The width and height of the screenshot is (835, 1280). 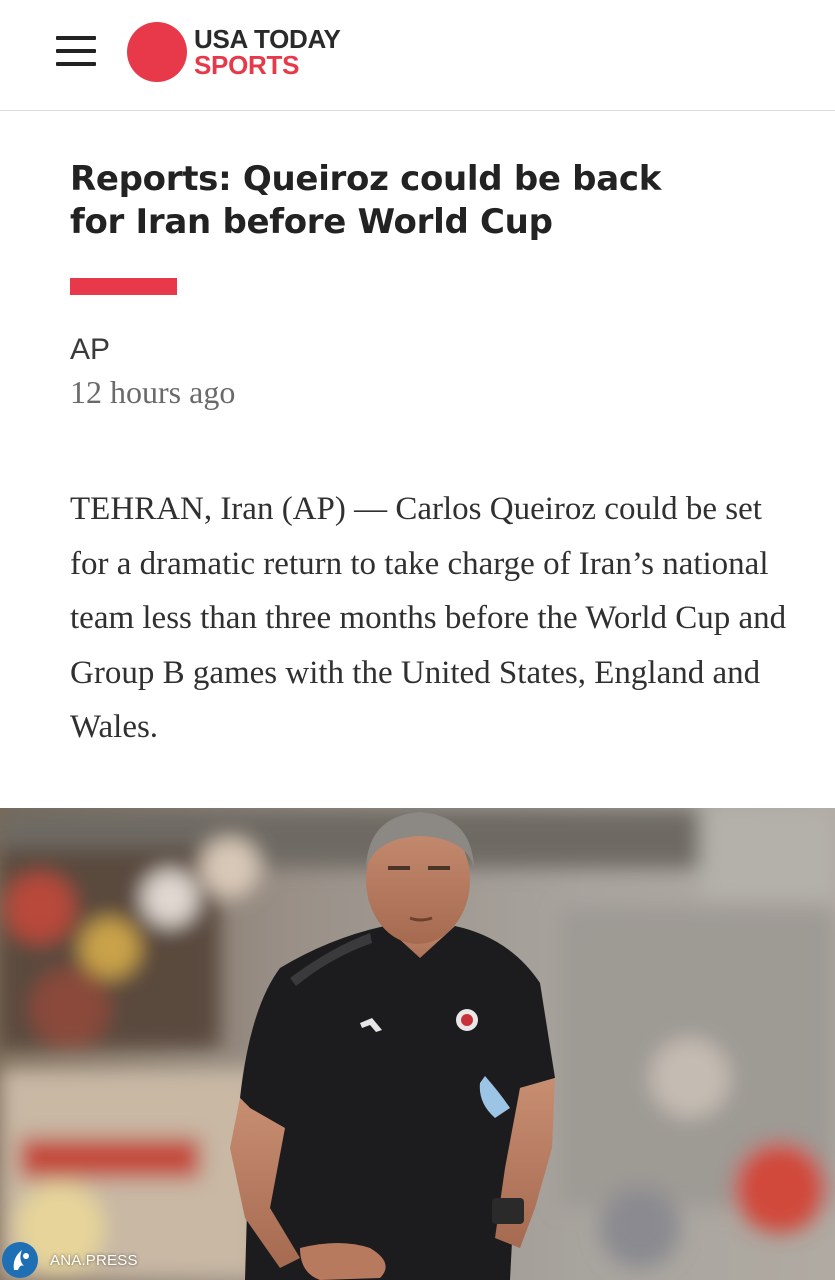 I want to click on logo-dot-icon, so click(x=157, y=52).